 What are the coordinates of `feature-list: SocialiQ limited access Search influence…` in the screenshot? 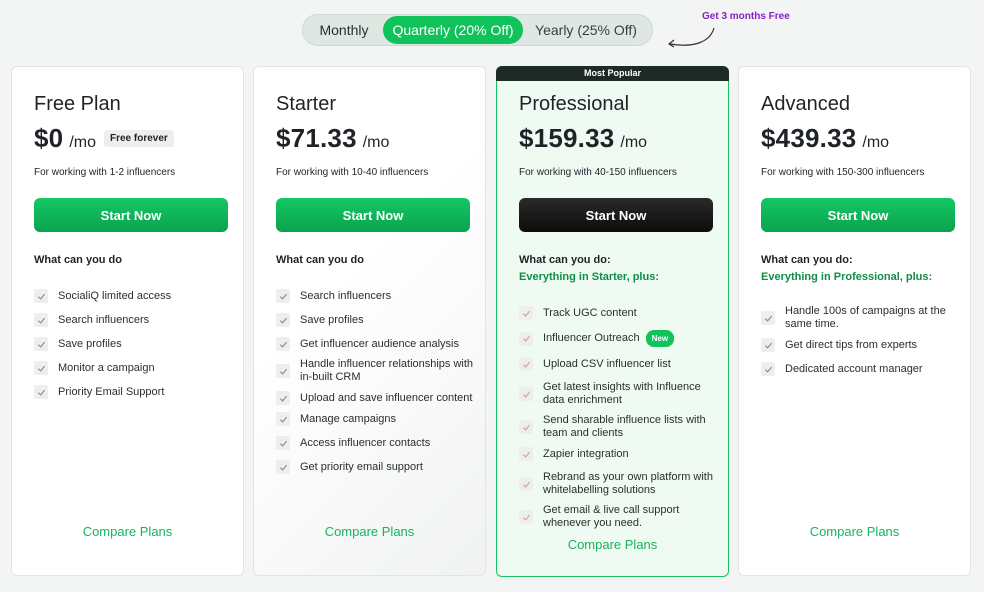 It's located at (134, 349).